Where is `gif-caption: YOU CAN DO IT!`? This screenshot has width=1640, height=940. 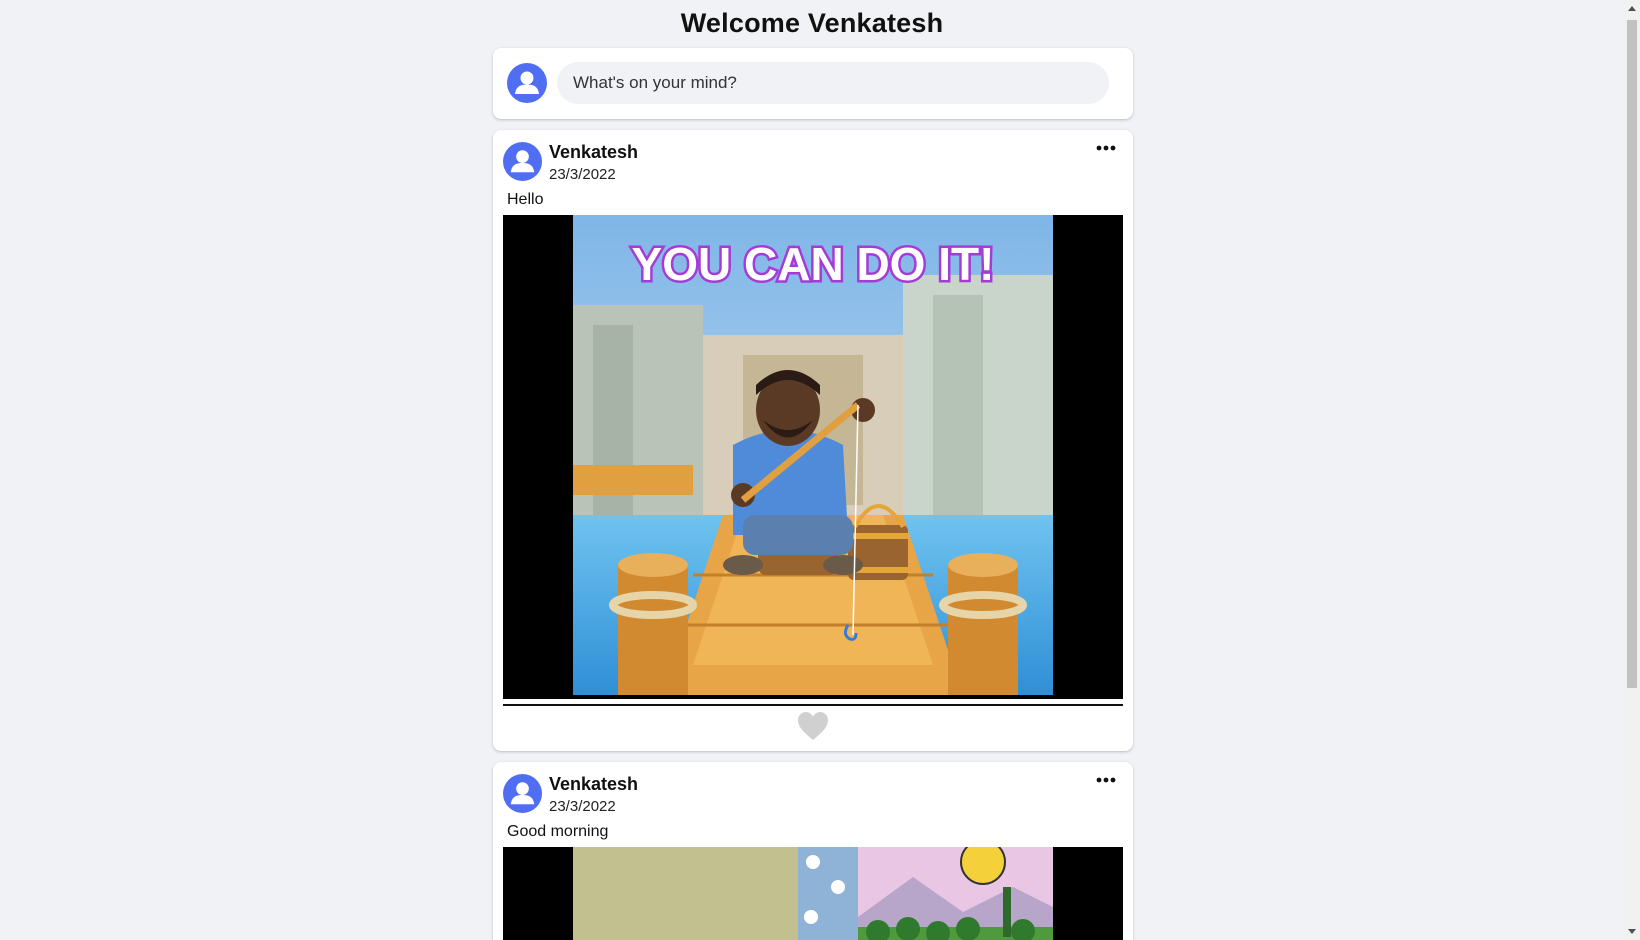
gif-caption: YOU CAN DO IT! is located at coordinates (813, 264).